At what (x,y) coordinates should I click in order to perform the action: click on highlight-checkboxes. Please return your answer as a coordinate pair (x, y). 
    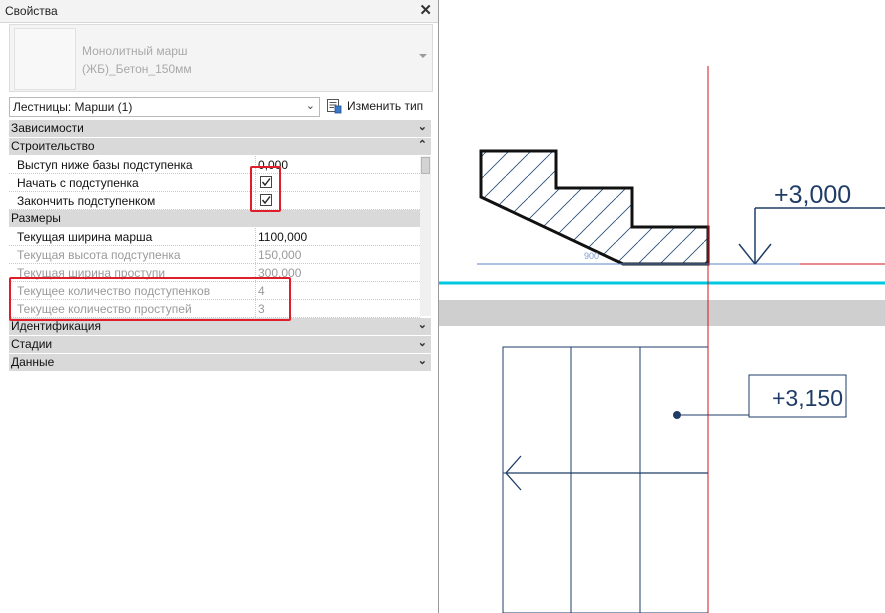
    Looking at the image, I should click on (265, 189).